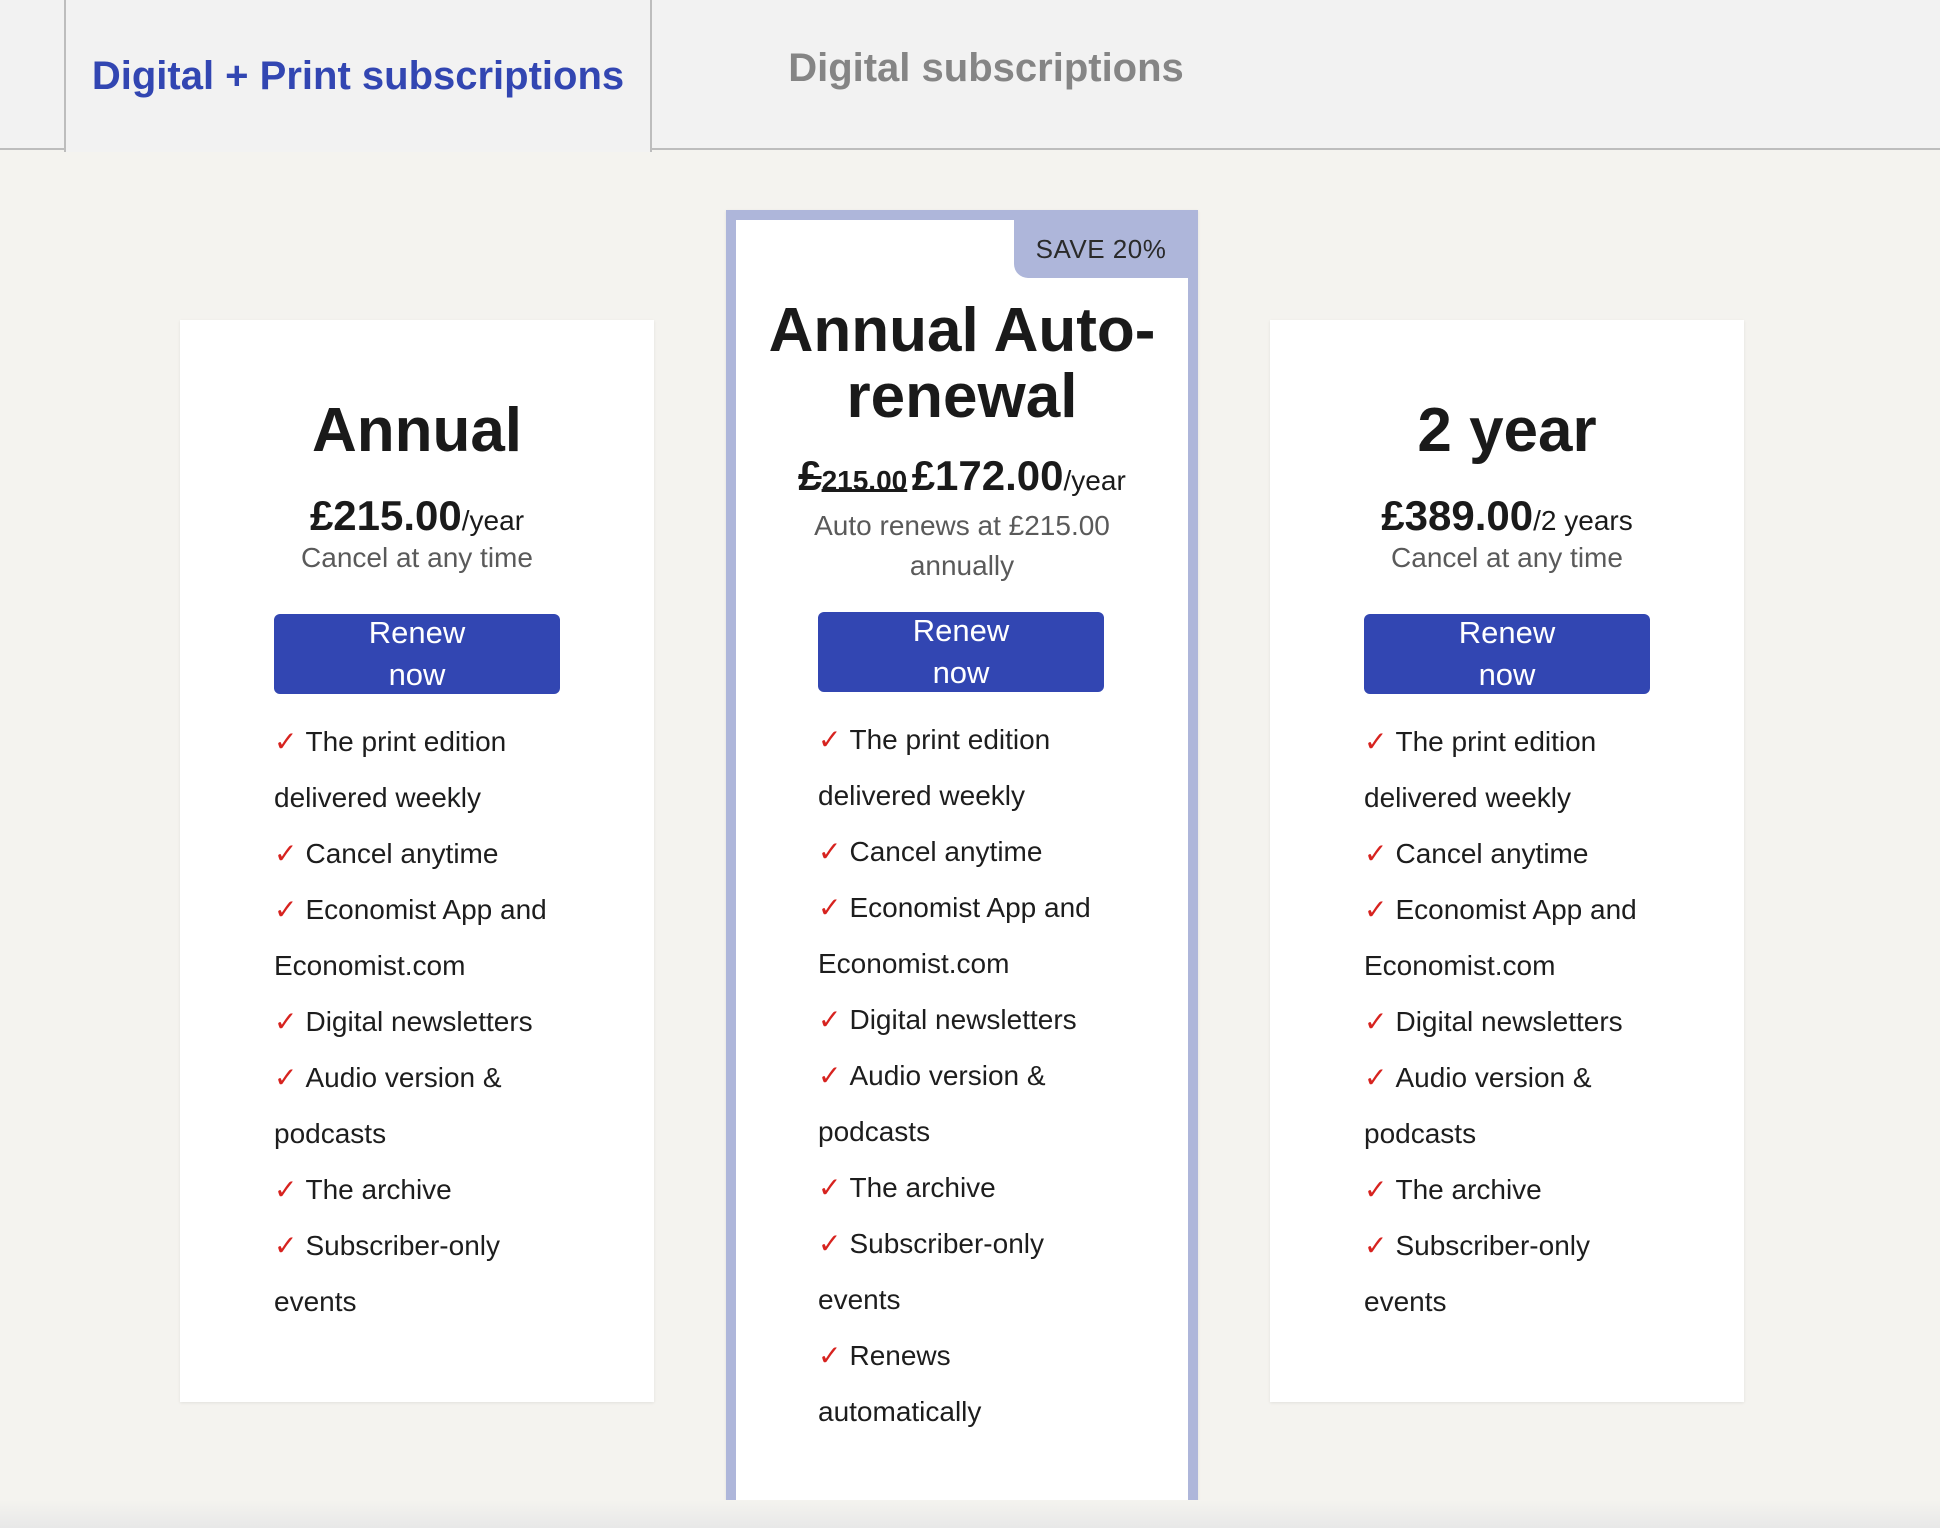 This screenshot has height=1528, width=1940. What do you see at coordinates (987, 475) in the screenshot?
I see `plan-price: £172.00` at bounding box center [987, 475].